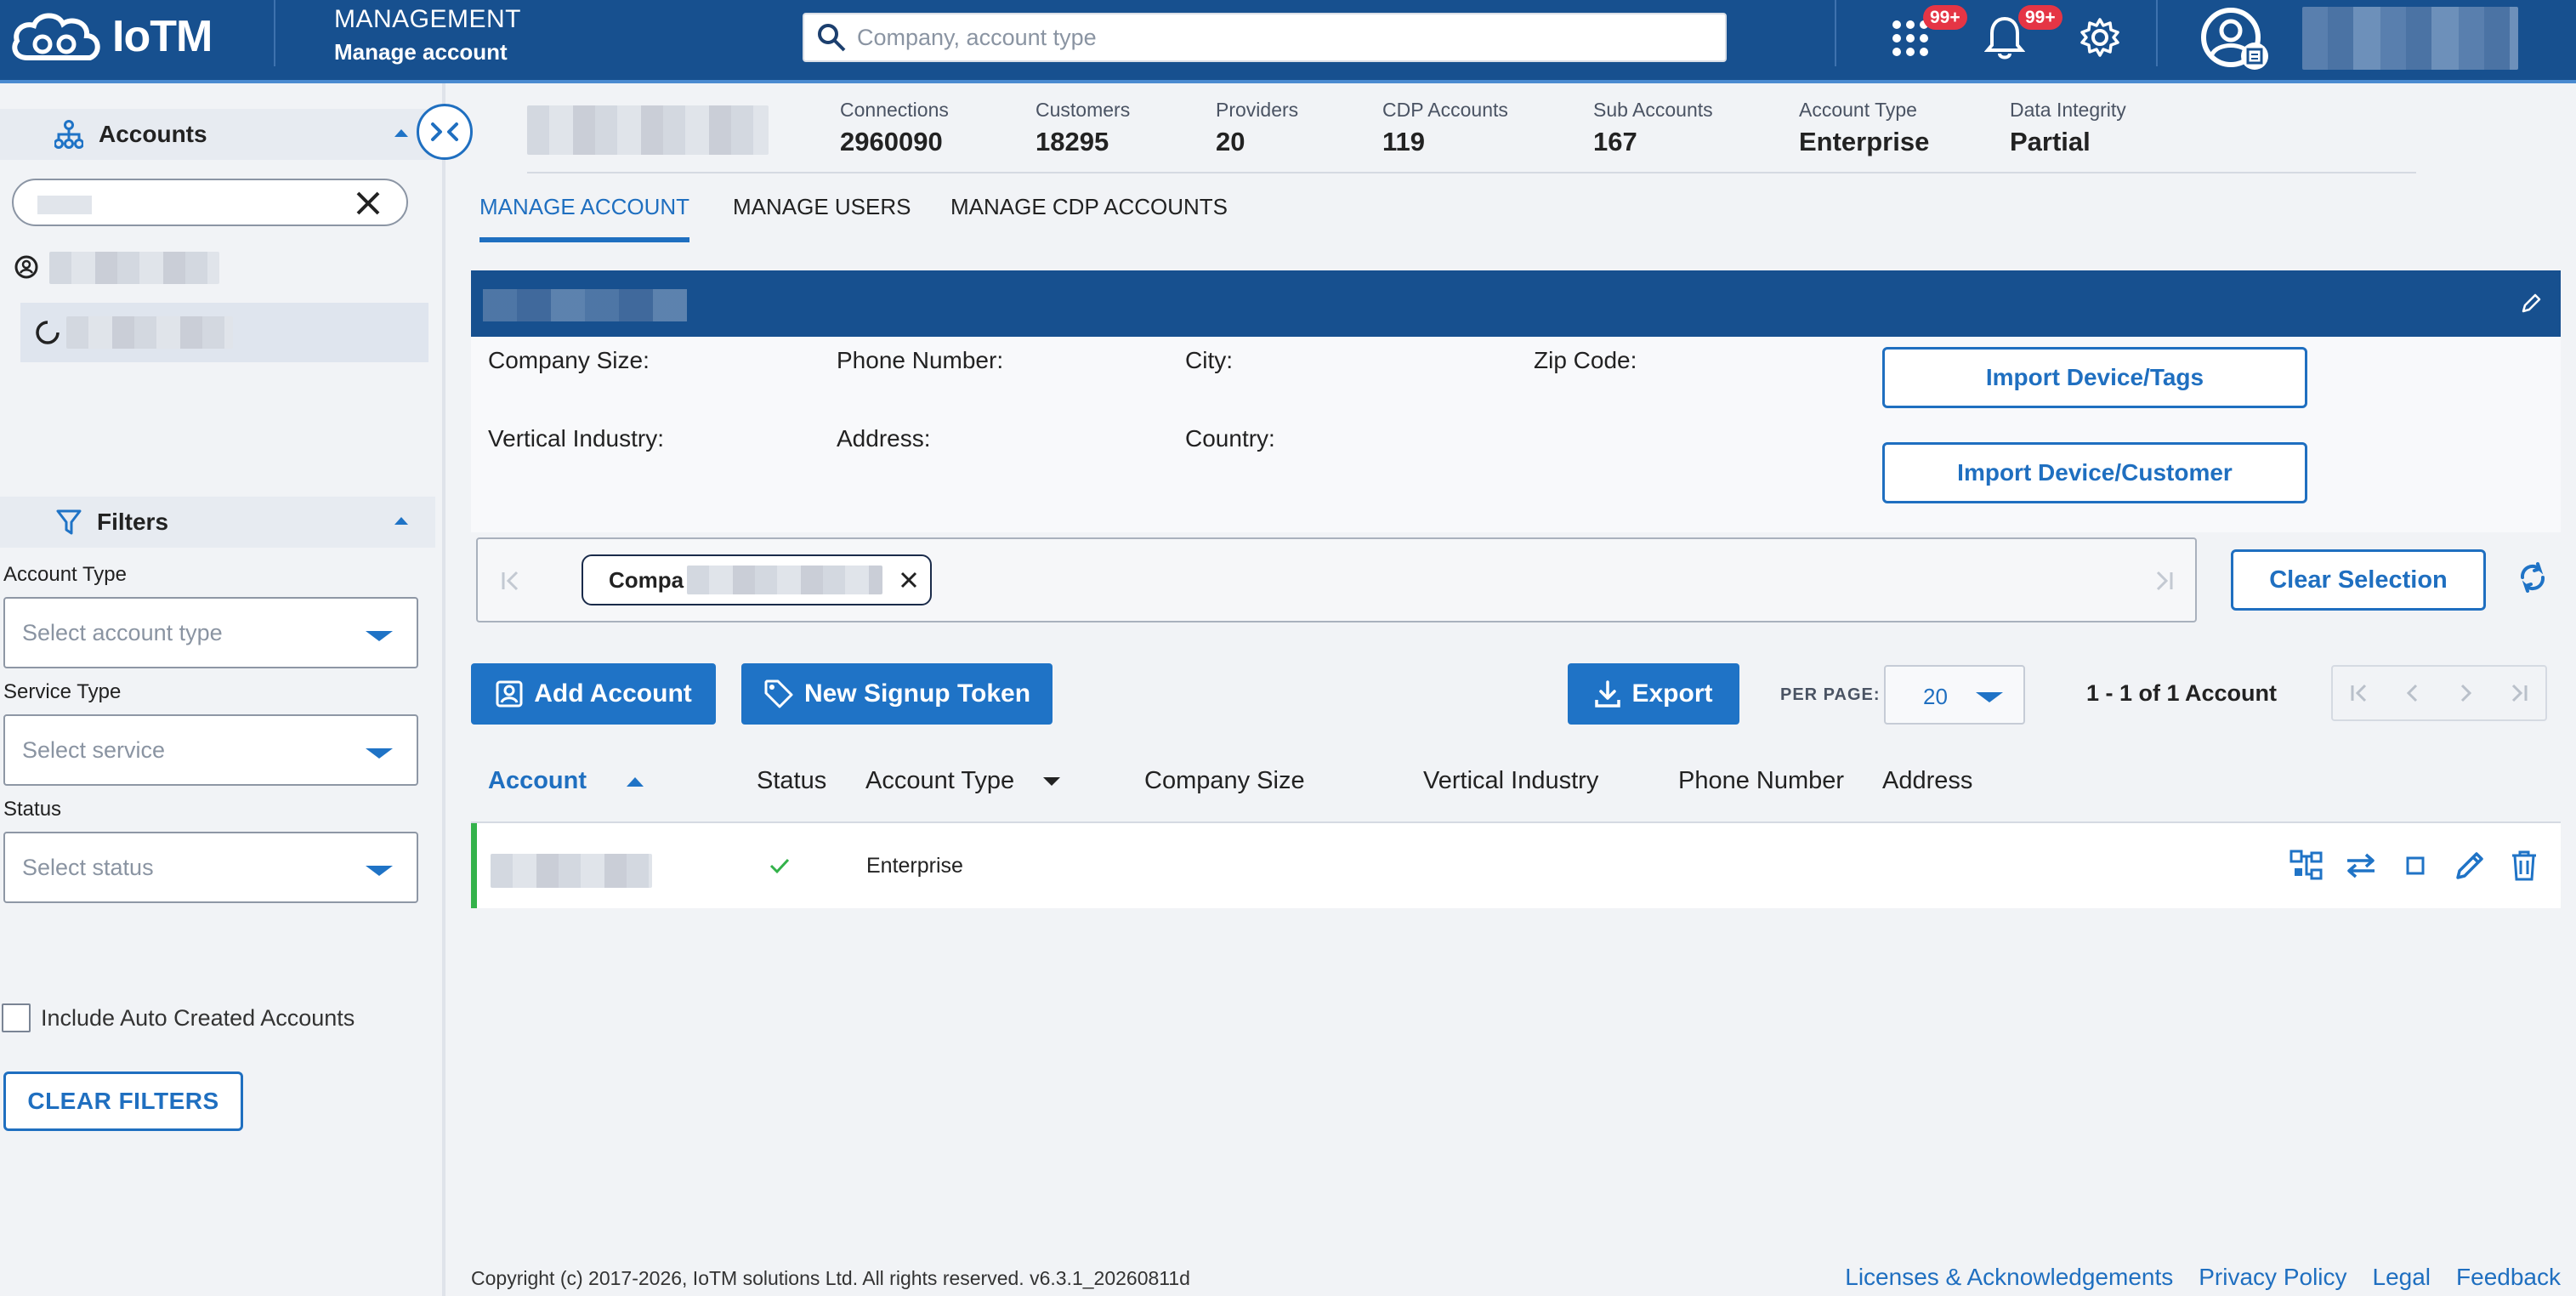 The image size is (2576, 1296). Describe the element at coordinates (210, 202) in the screenshot. I see `account-tree-search` at that location.